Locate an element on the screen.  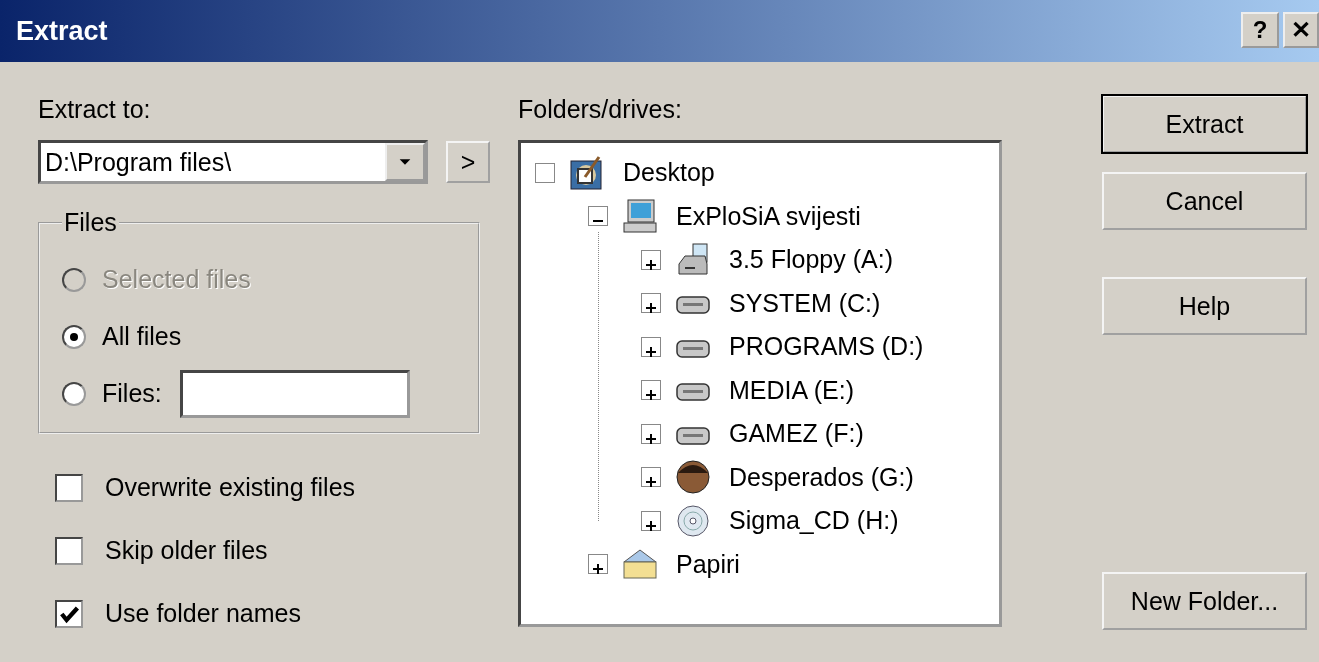
round-emblem-icon is located at coordinates (693, 477).